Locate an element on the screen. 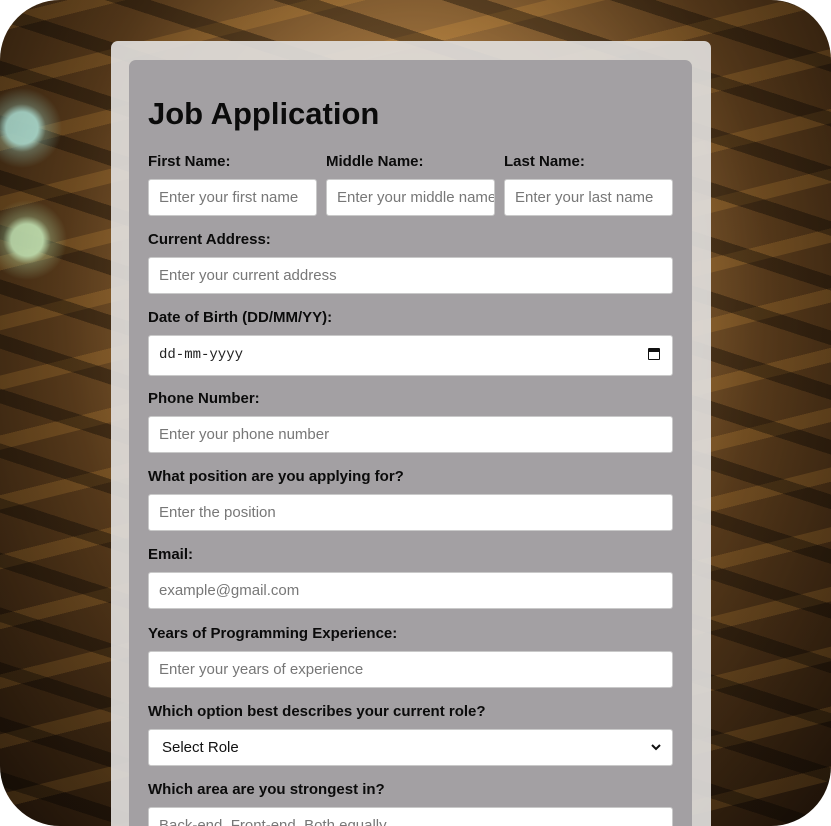  email-input: example@gmail.com is located at coordinates (410, 590).